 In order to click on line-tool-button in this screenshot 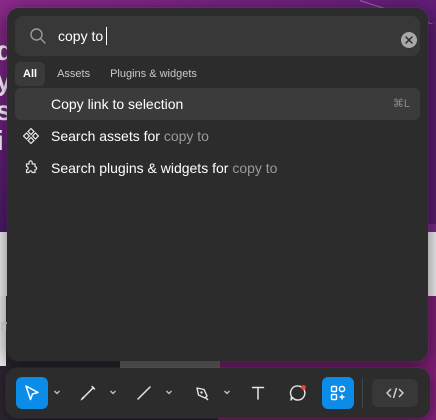, I will do `click(144, 393)`.